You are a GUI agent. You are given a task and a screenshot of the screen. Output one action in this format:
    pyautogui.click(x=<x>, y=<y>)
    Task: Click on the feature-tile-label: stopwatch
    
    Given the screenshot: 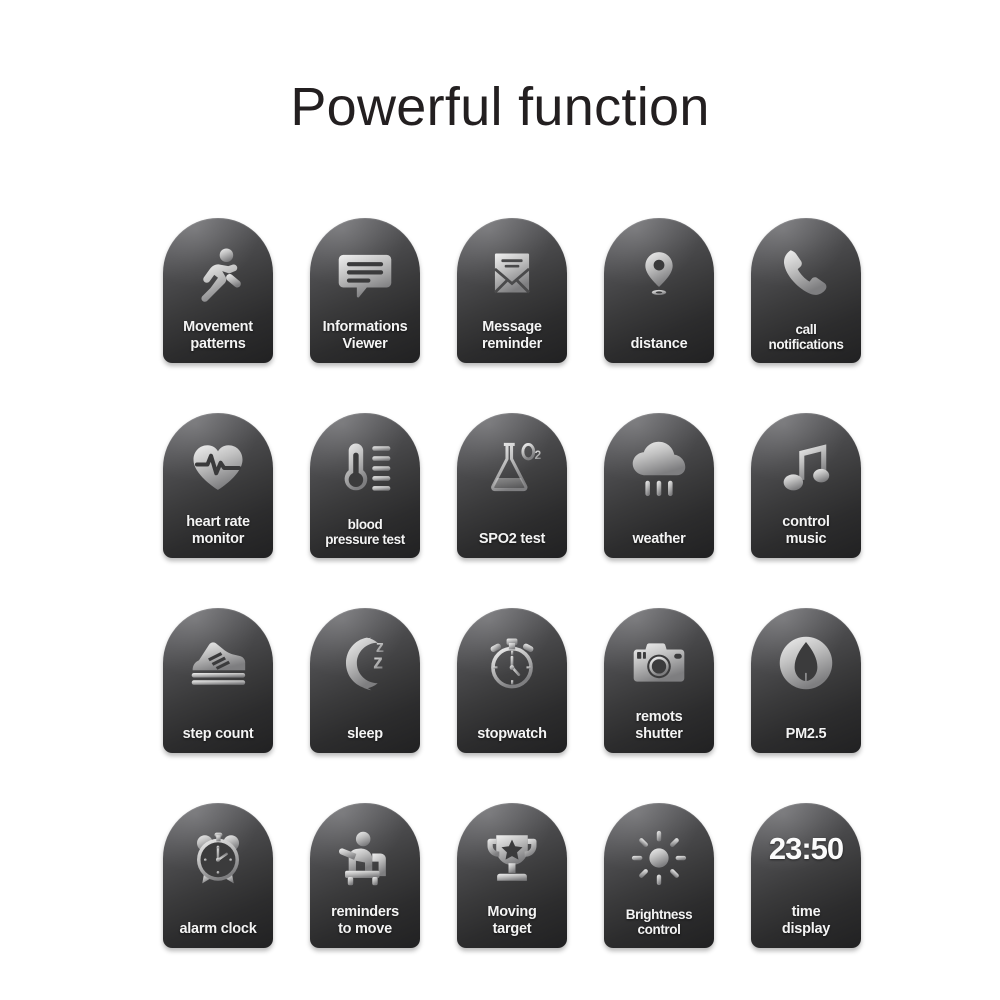 What is the action you would take?
    pyautogui.click(x=512, y=734)
    